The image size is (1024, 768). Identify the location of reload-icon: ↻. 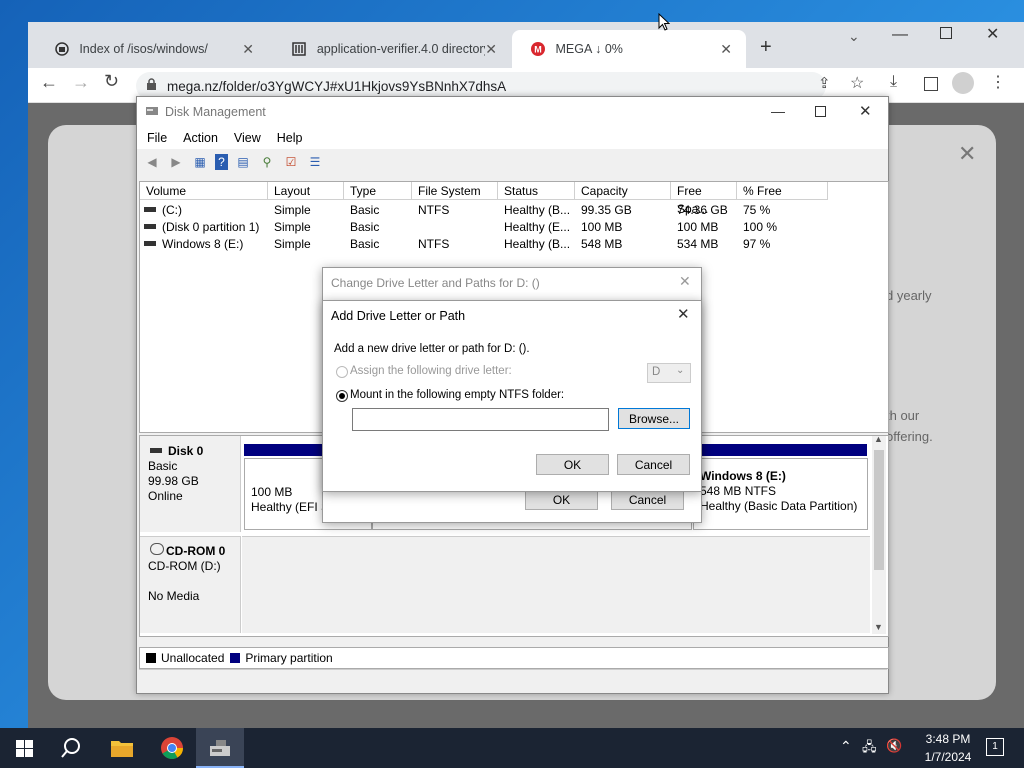
(111, 81).